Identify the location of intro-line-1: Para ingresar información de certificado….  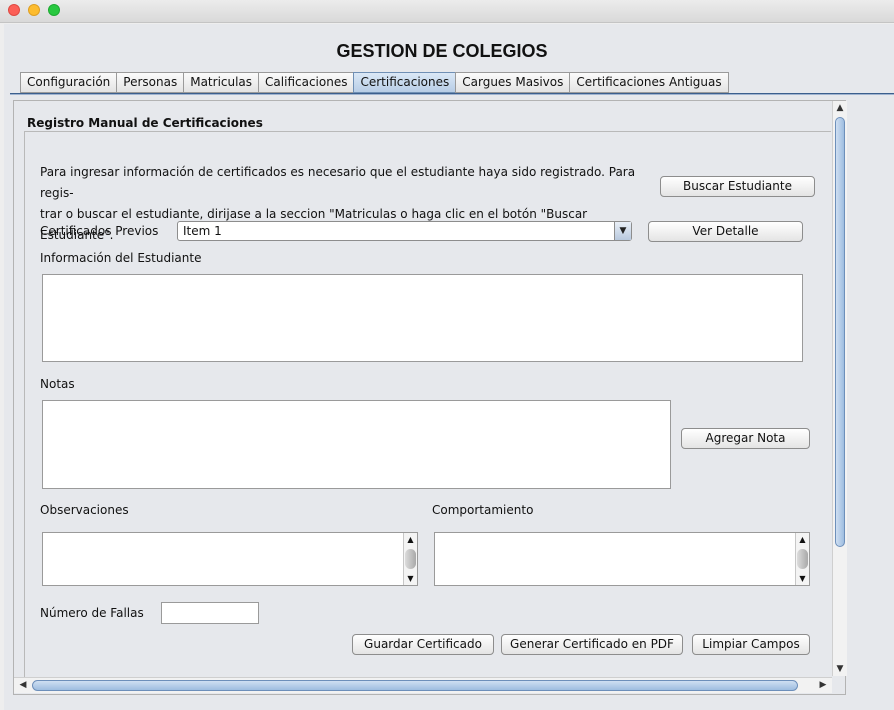
(338, 182).